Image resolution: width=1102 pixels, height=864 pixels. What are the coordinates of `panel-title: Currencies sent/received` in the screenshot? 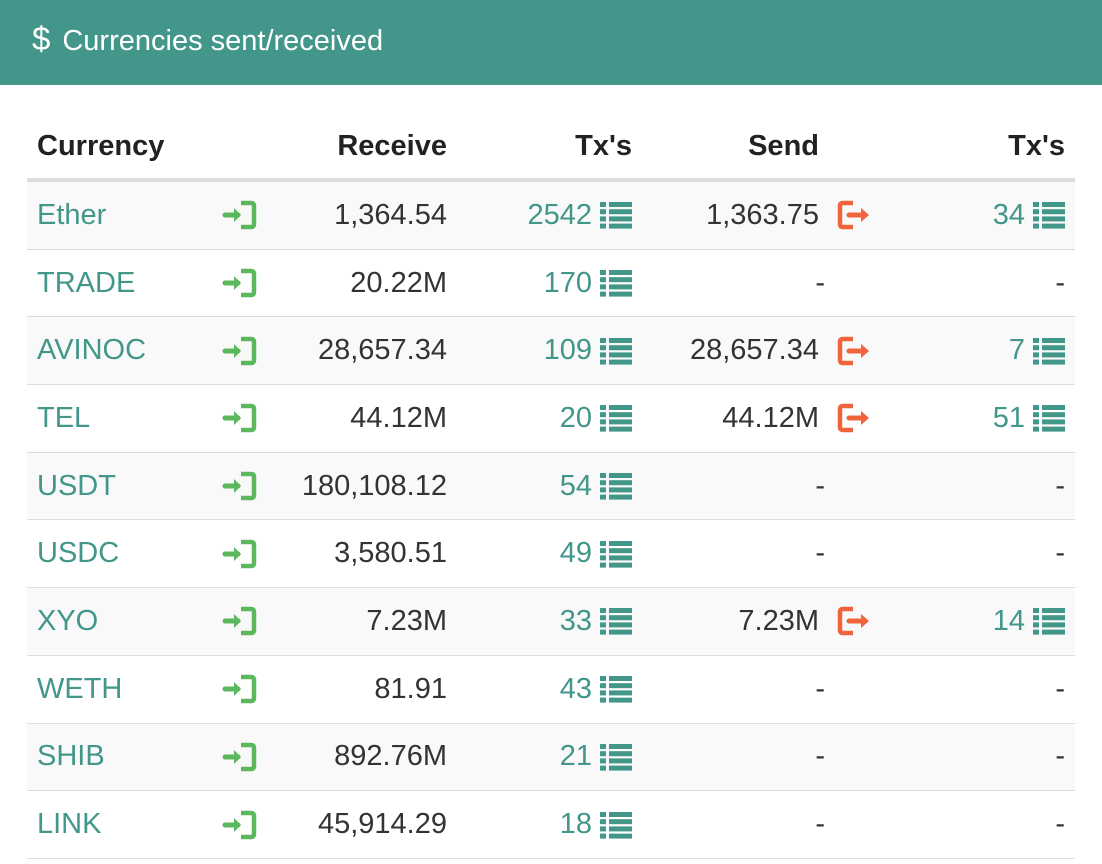 It's located at (223, 41).